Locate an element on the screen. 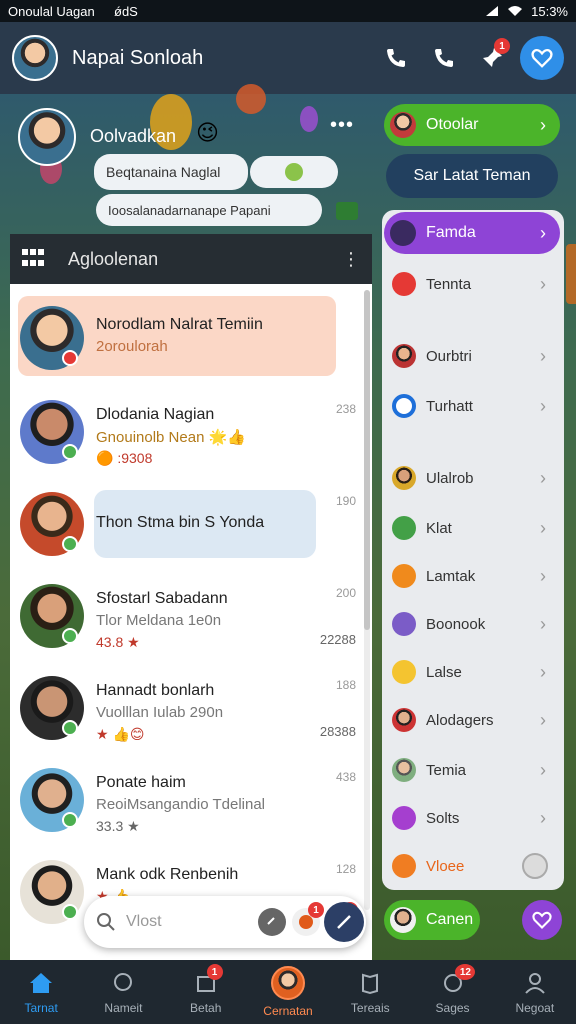 The height and width of the screenshot is (1024, 576). menu-item-selected: Famda › is located at coordinates (472, 233).